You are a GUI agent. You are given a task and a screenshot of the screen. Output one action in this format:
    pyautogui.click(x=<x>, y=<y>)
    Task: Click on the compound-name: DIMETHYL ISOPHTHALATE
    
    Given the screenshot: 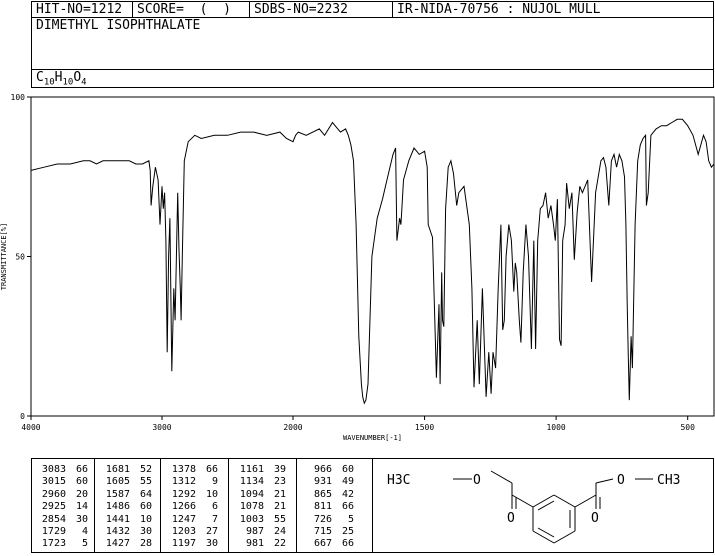 What is the action you would take?
    pyautogui.click(x=118, y=25)
    